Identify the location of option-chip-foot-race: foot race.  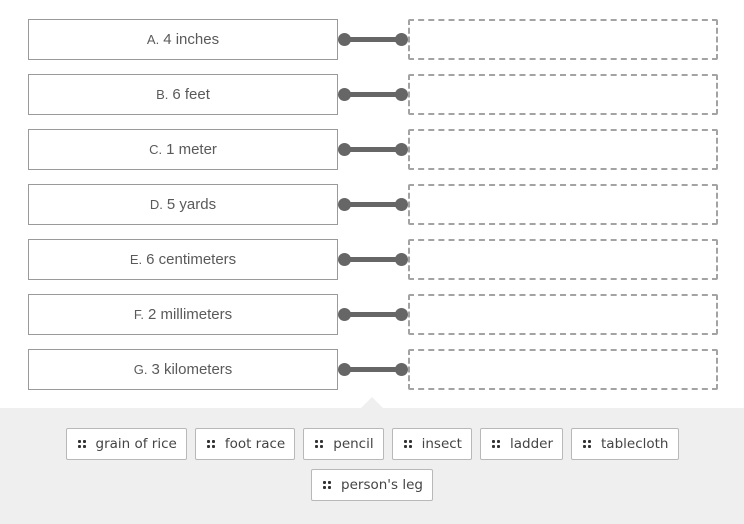
(245, 444).